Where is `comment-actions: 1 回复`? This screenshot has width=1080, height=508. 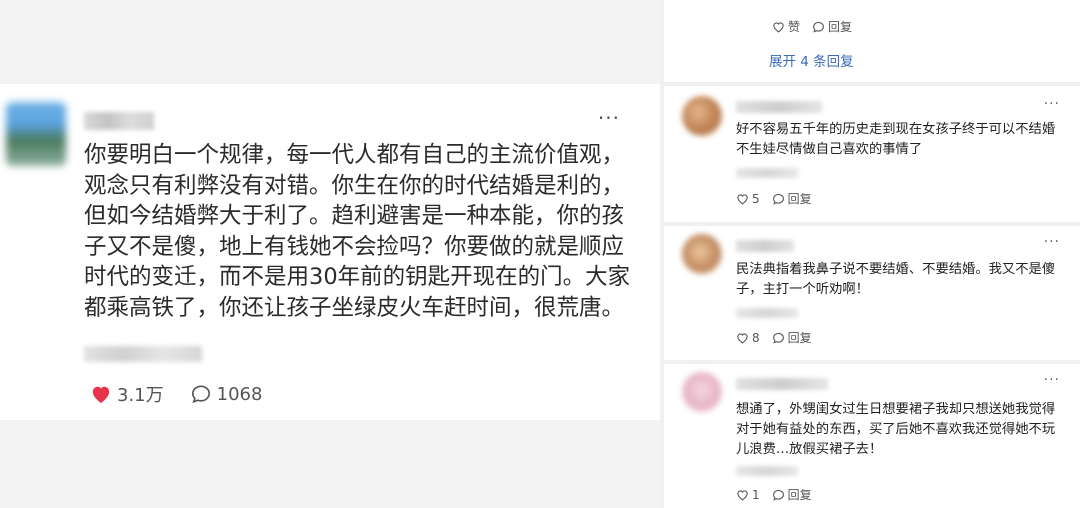 comment-actions: 1 回复 is located at coordinates (780, 494).